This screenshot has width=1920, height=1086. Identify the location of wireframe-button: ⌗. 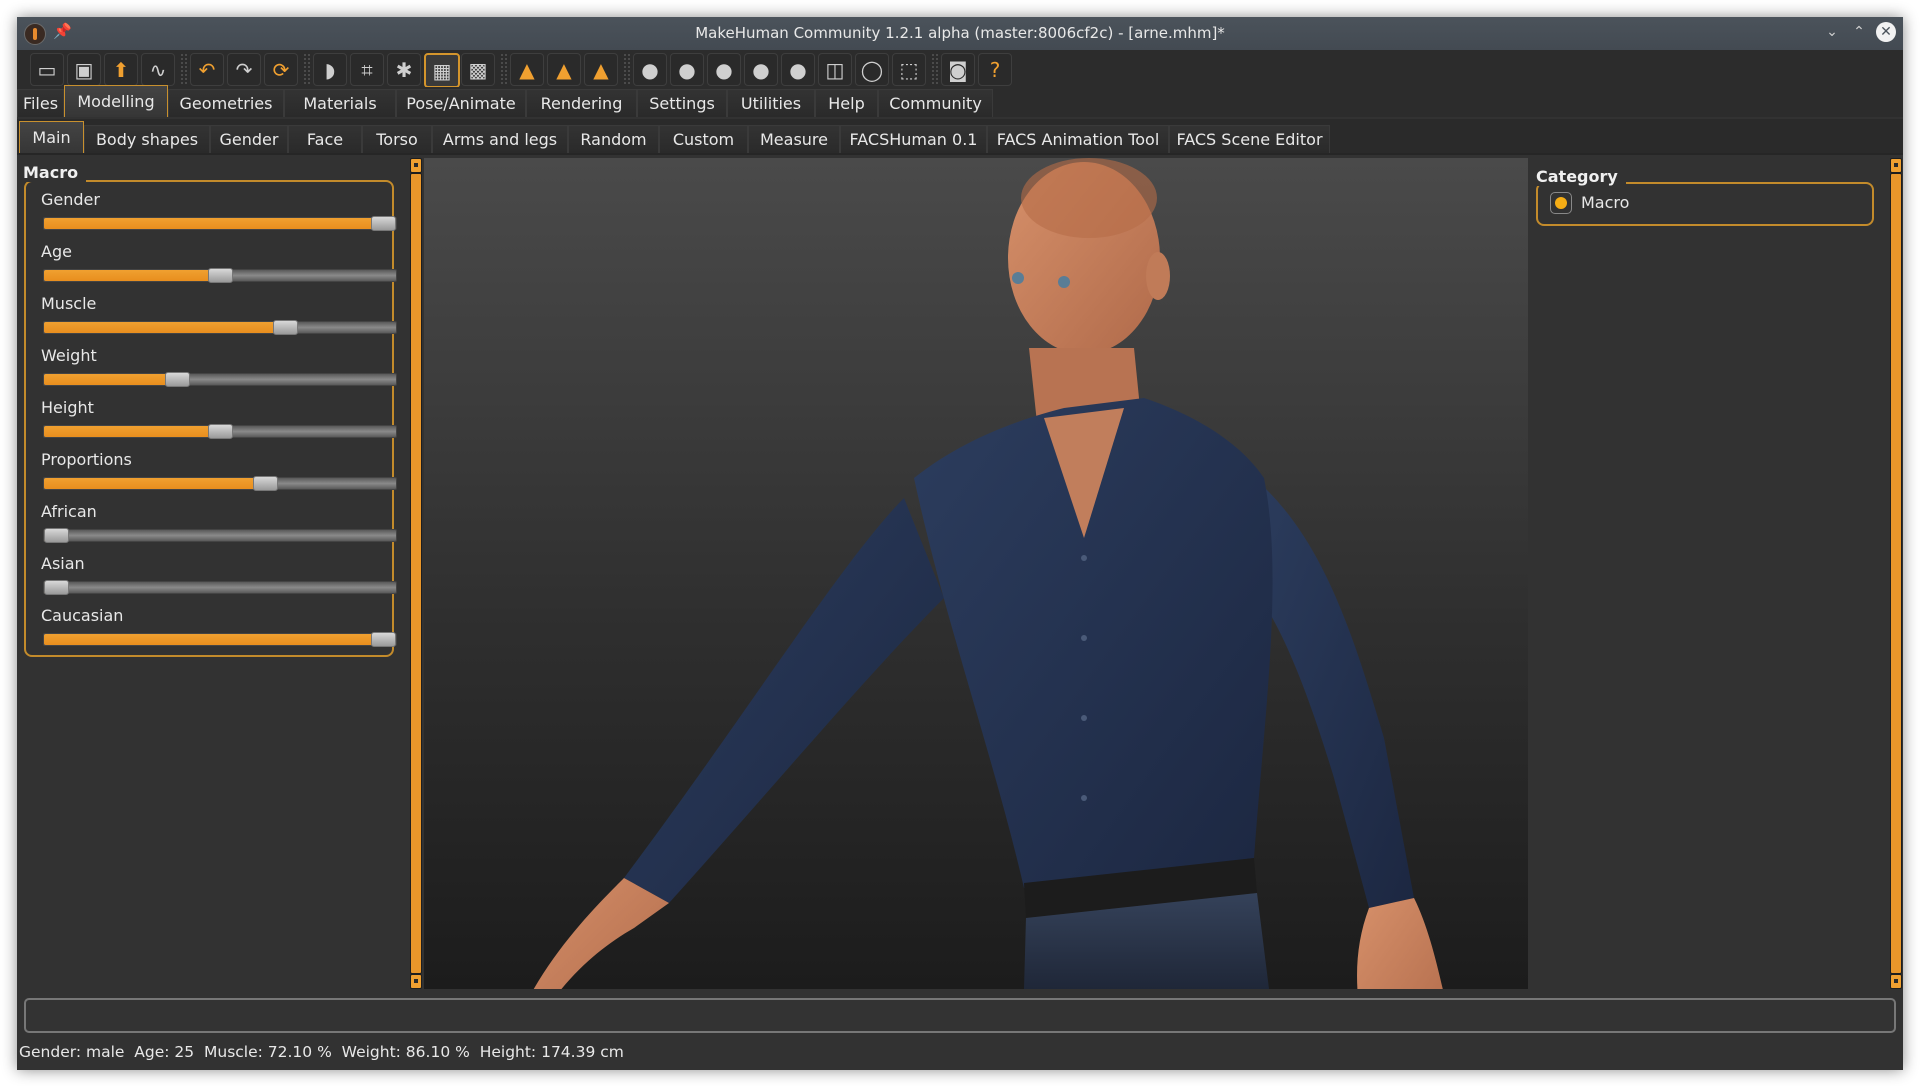
(367, 69).